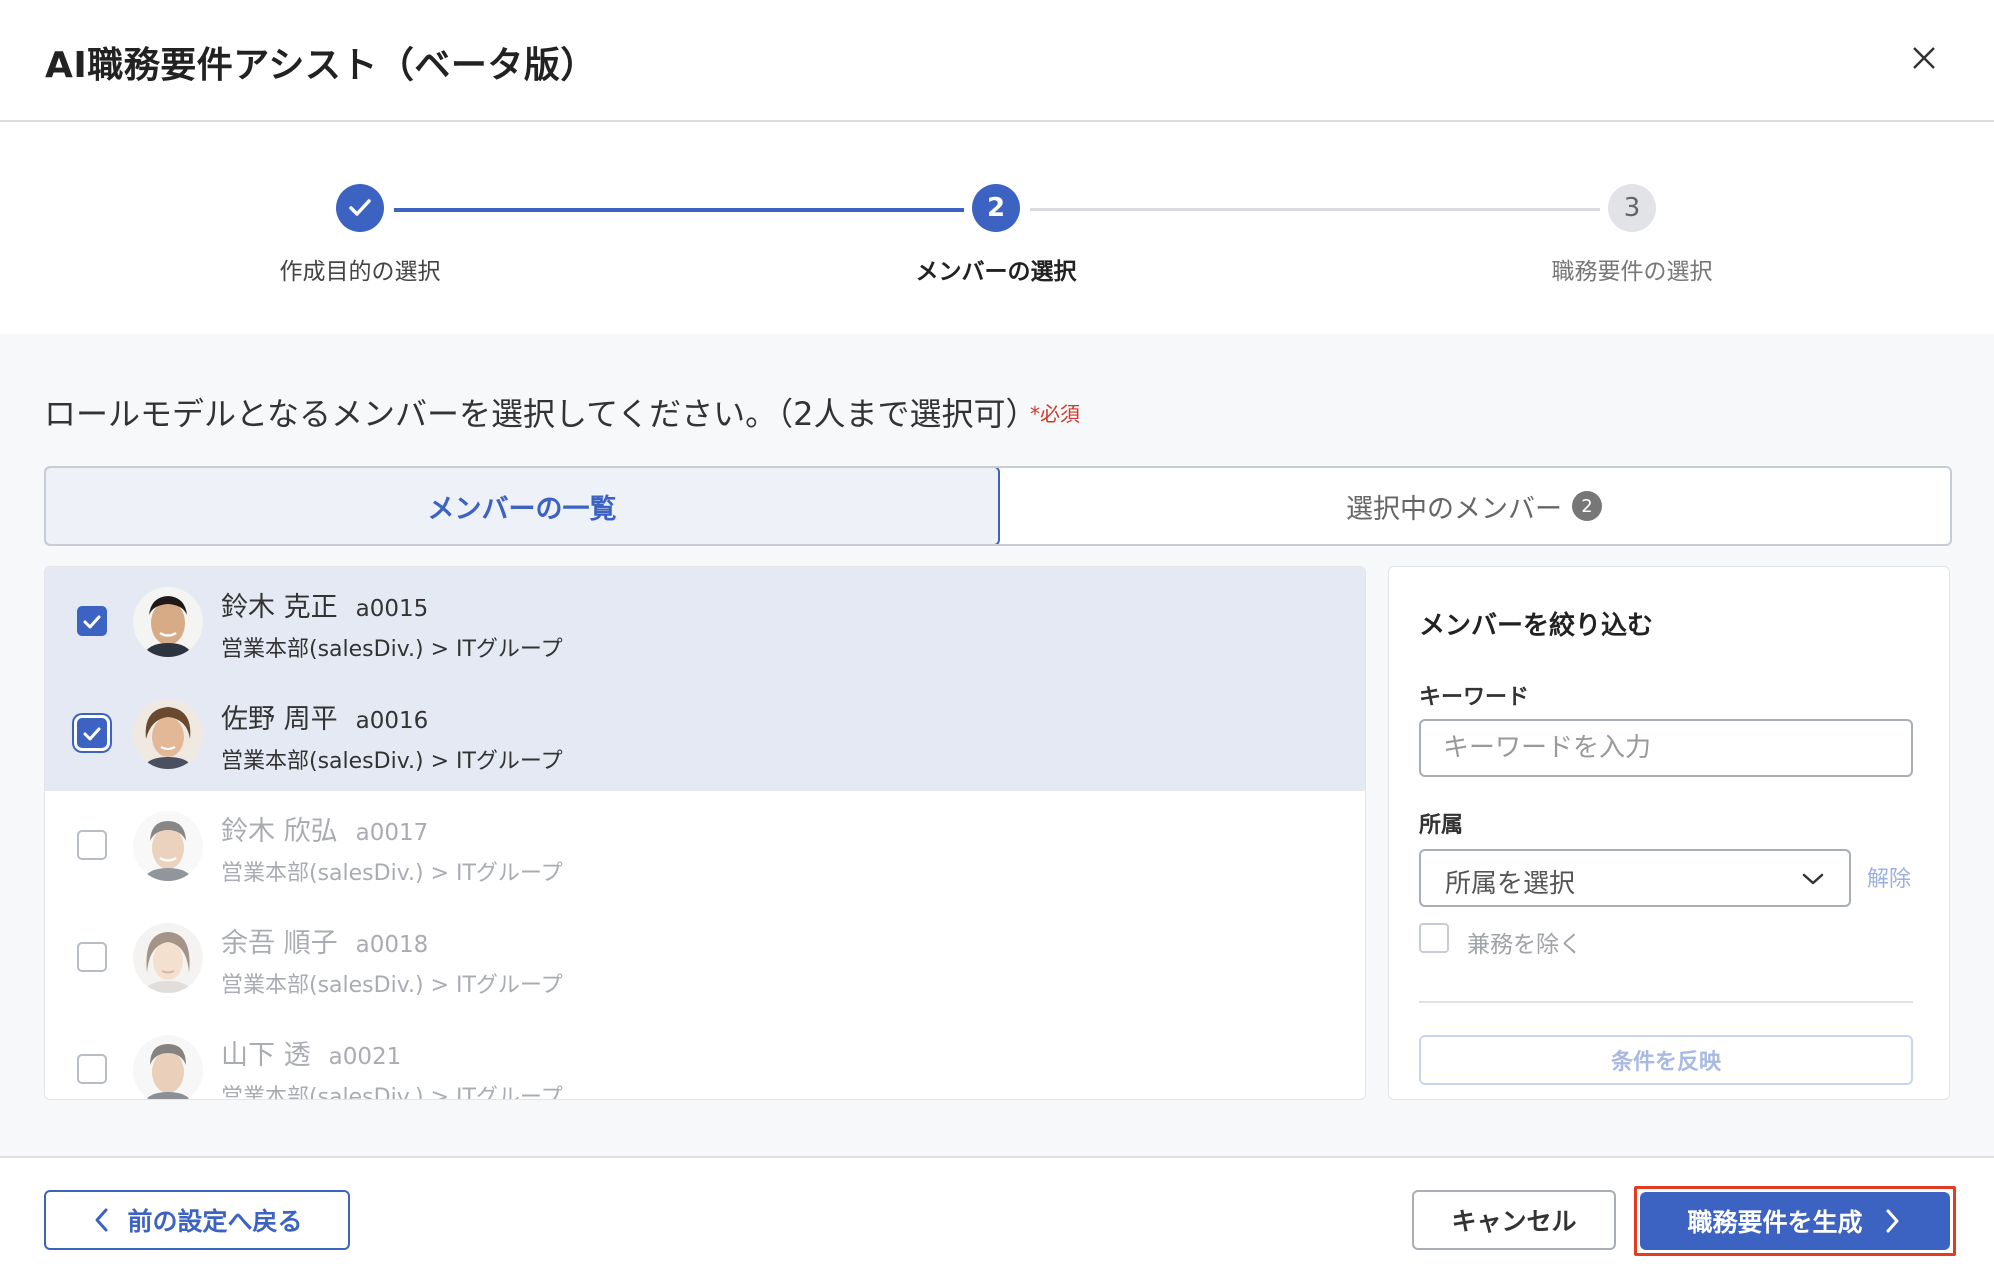 The image size is (1994, 1278). What do you see at coordinates (1434, 938) in the screenshot?
I see `exclude-concurrent-checkbox` at bounding box center [1434, 938].